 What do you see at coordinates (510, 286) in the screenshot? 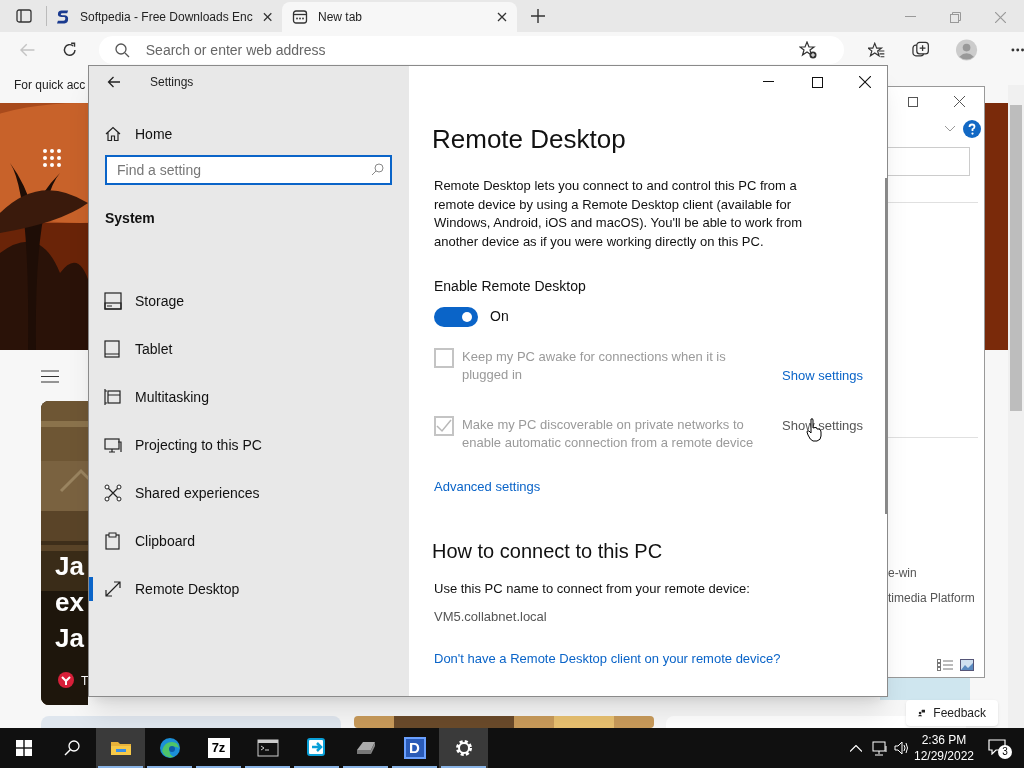
I see `toggle-label: Enable Remote Desktop` at bounding box center [510, 286].